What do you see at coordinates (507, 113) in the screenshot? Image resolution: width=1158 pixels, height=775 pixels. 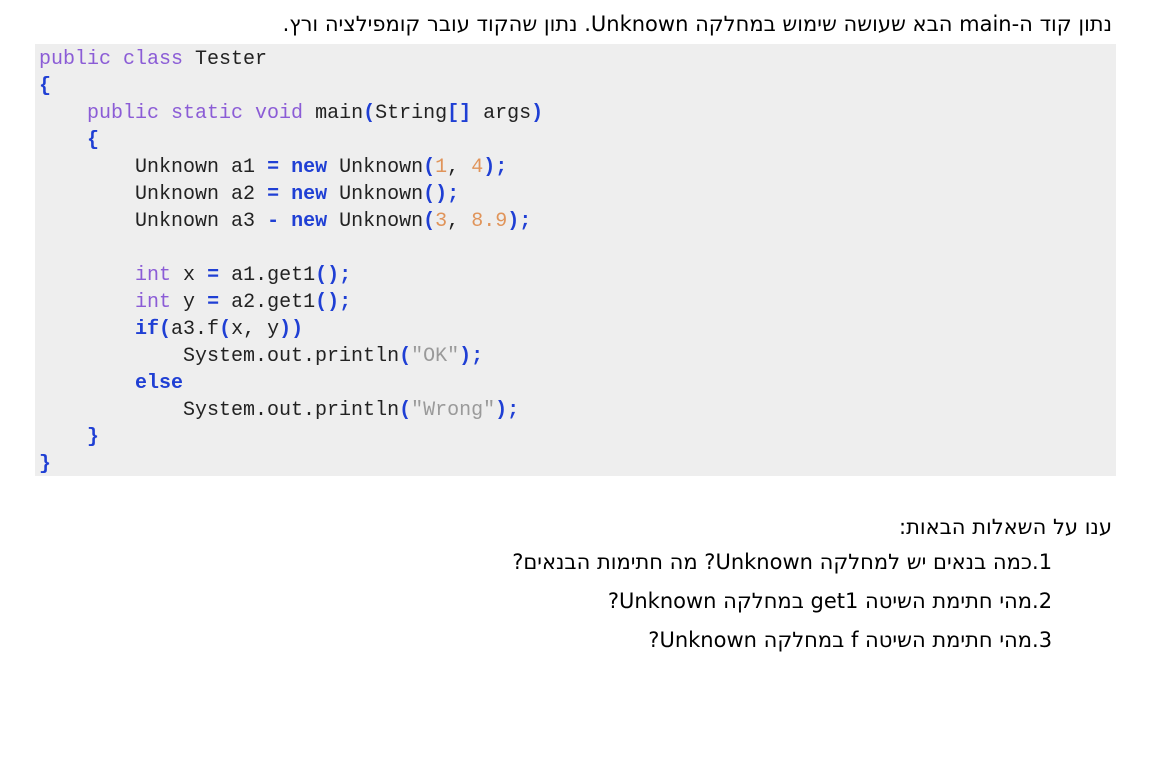 I see `main-param-name: args` at bounding box center [507, 113].